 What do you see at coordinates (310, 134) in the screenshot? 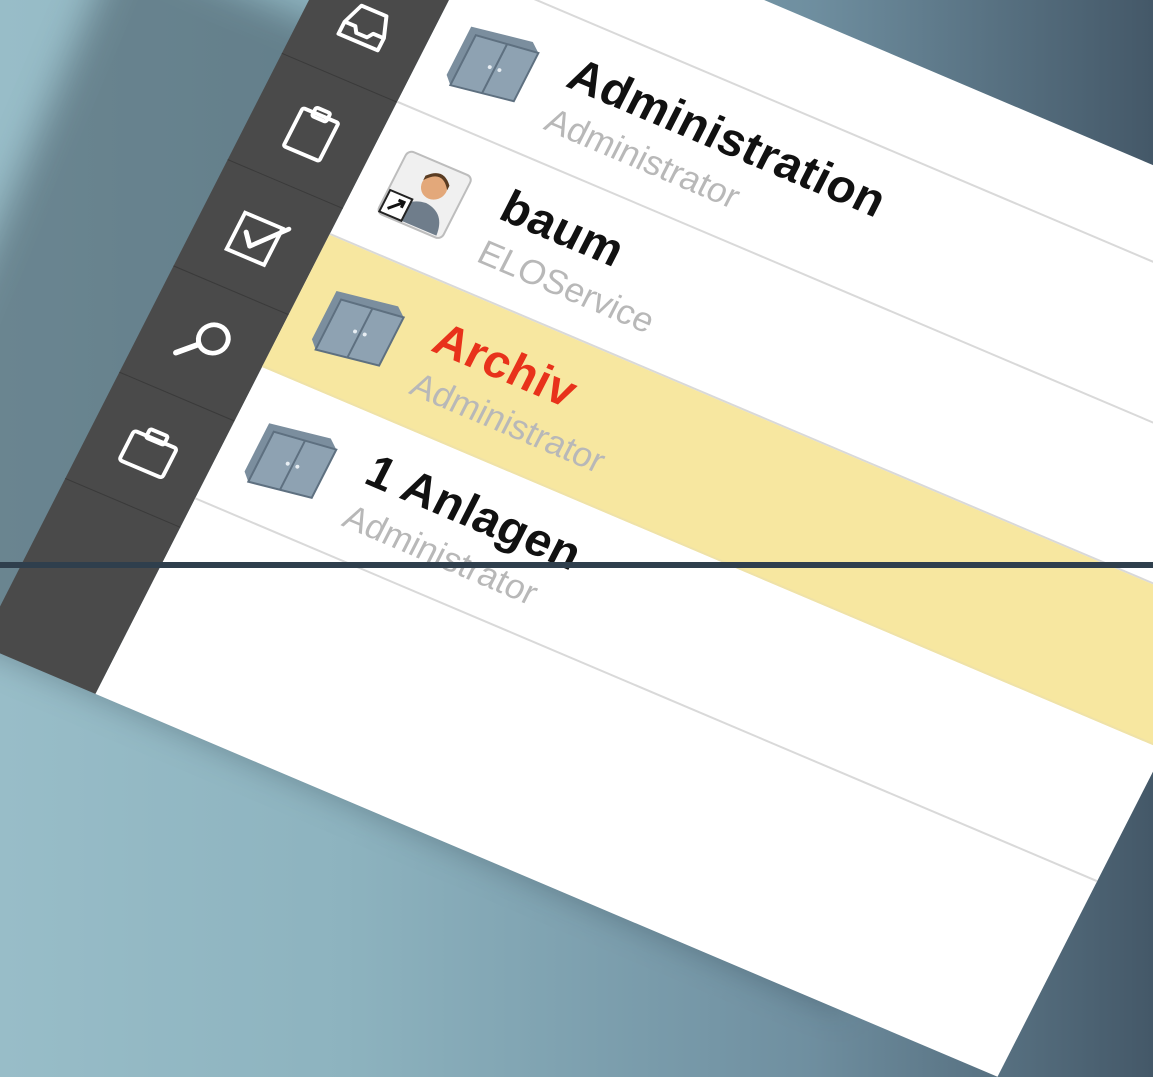
I see `clipboard-icon` at bounding box center [310, 134].